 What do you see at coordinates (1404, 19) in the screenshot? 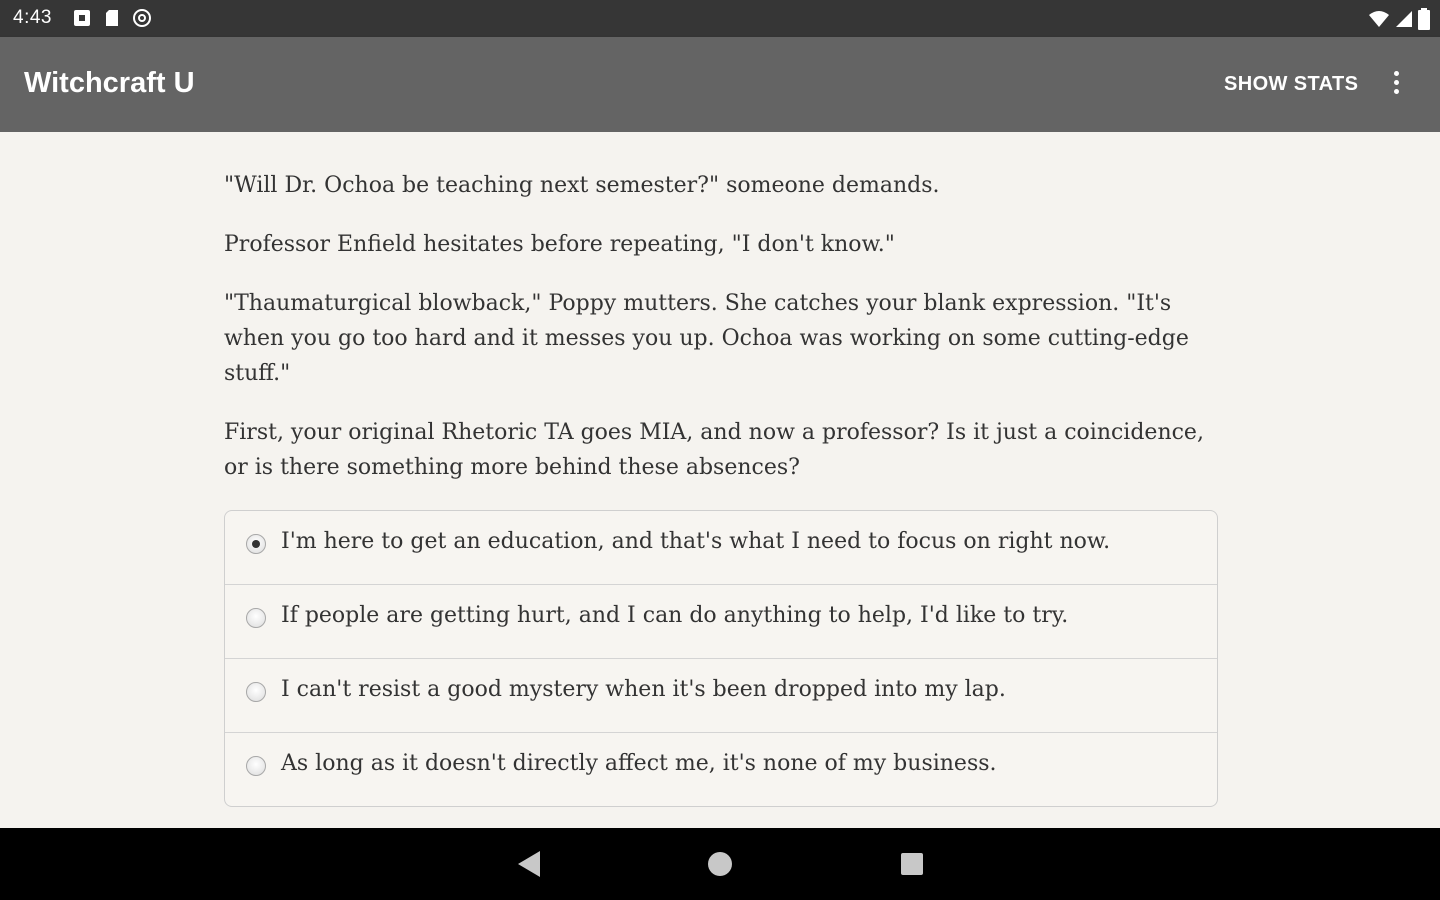
I see `cell-signal-icon` at bounding box center [1404, 19].